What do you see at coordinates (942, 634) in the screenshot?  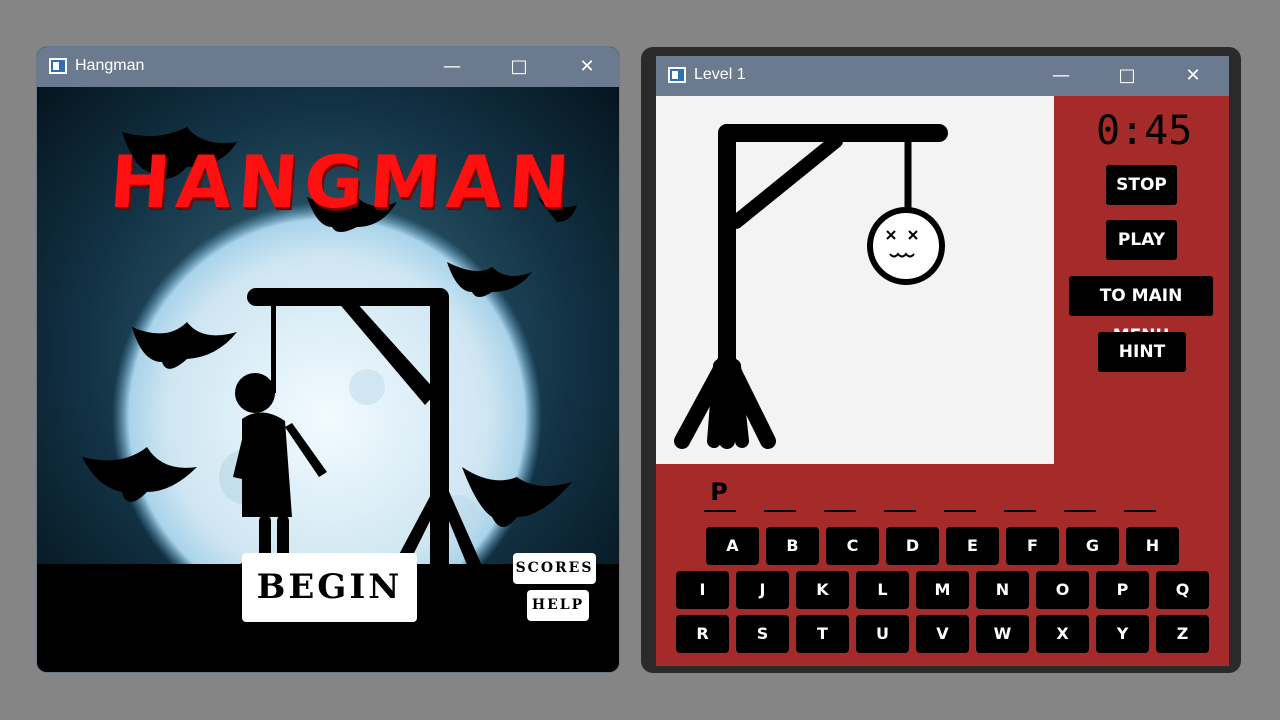 I see `key-v: V` at bounding box center [942, 634].